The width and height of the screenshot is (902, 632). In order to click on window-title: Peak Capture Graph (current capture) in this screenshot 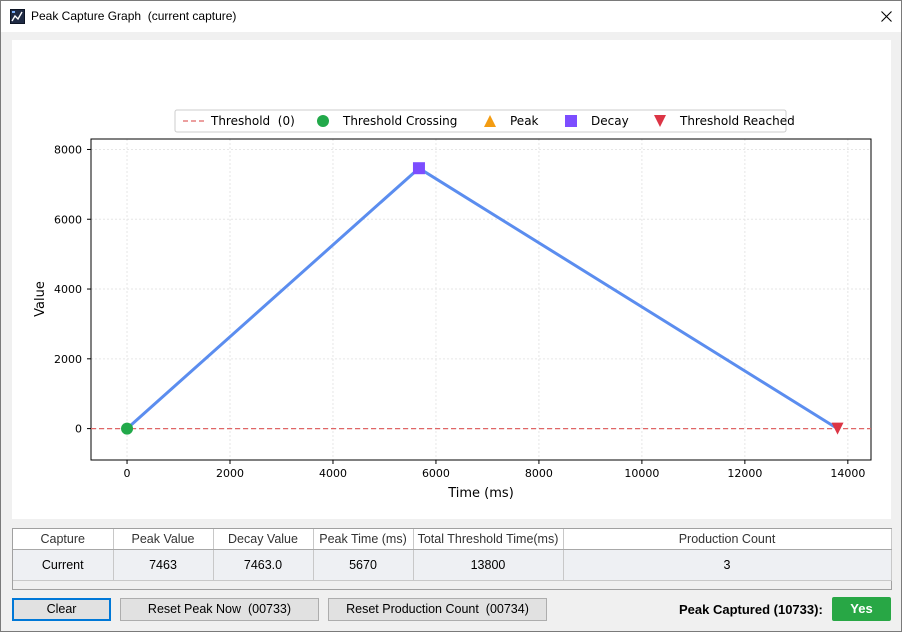, I will do `click(134, 16)`.